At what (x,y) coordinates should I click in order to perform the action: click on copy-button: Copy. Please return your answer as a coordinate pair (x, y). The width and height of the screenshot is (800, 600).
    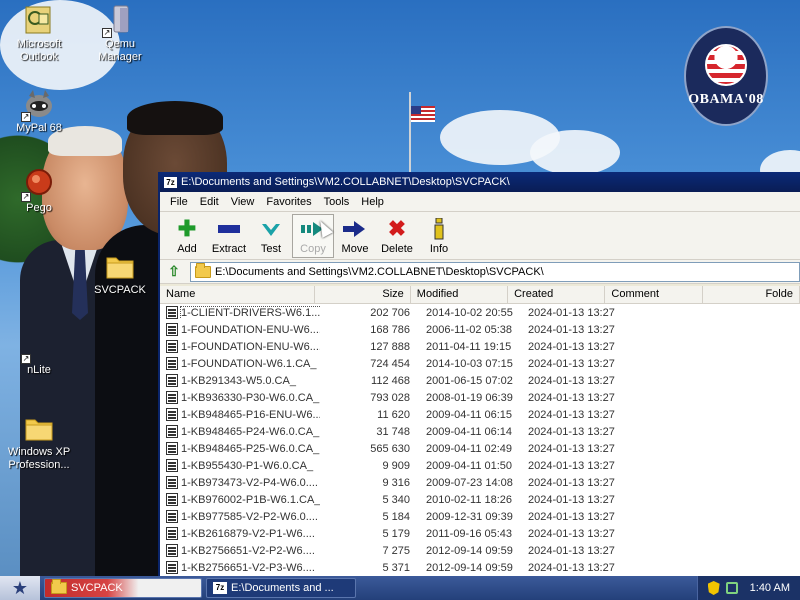
    Looking at the image, I should click on (313, 235).